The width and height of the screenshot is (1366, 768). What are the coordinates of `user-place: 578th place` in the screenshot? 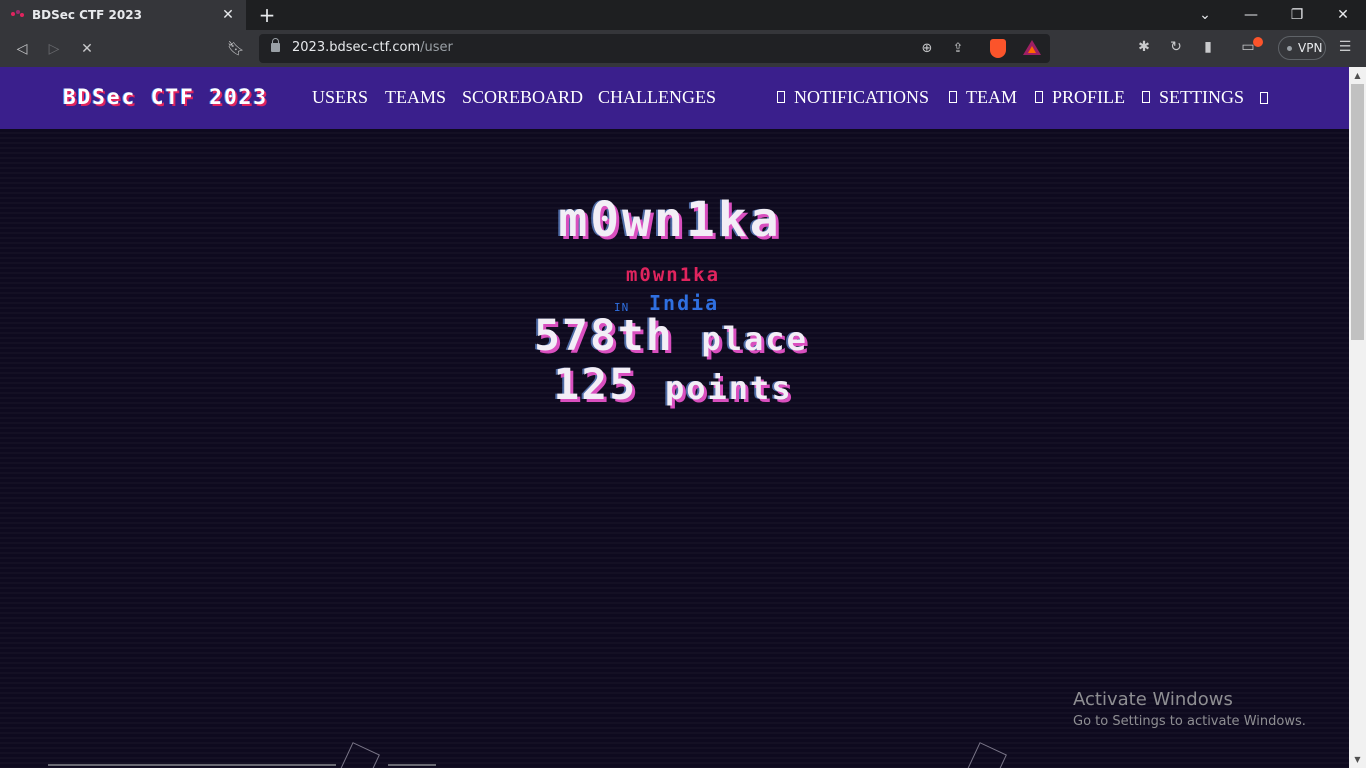 It's located at (671, 336).